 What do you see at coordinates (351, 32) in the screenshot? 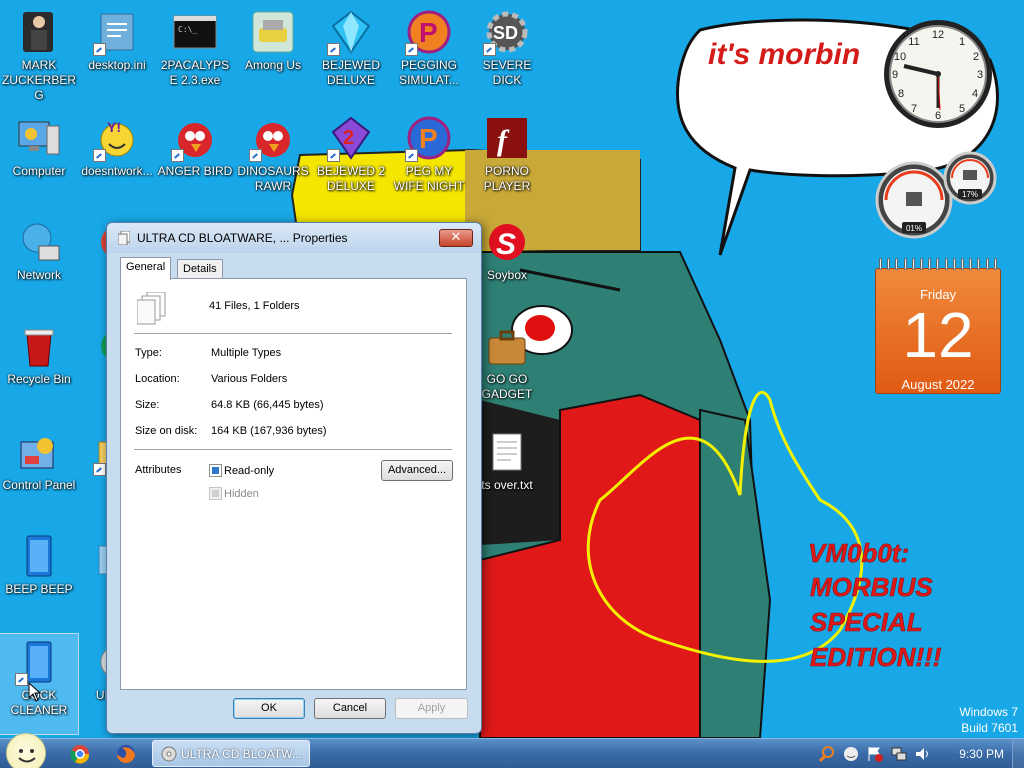
I see `gem-icon` at bounding box center [351, 32].